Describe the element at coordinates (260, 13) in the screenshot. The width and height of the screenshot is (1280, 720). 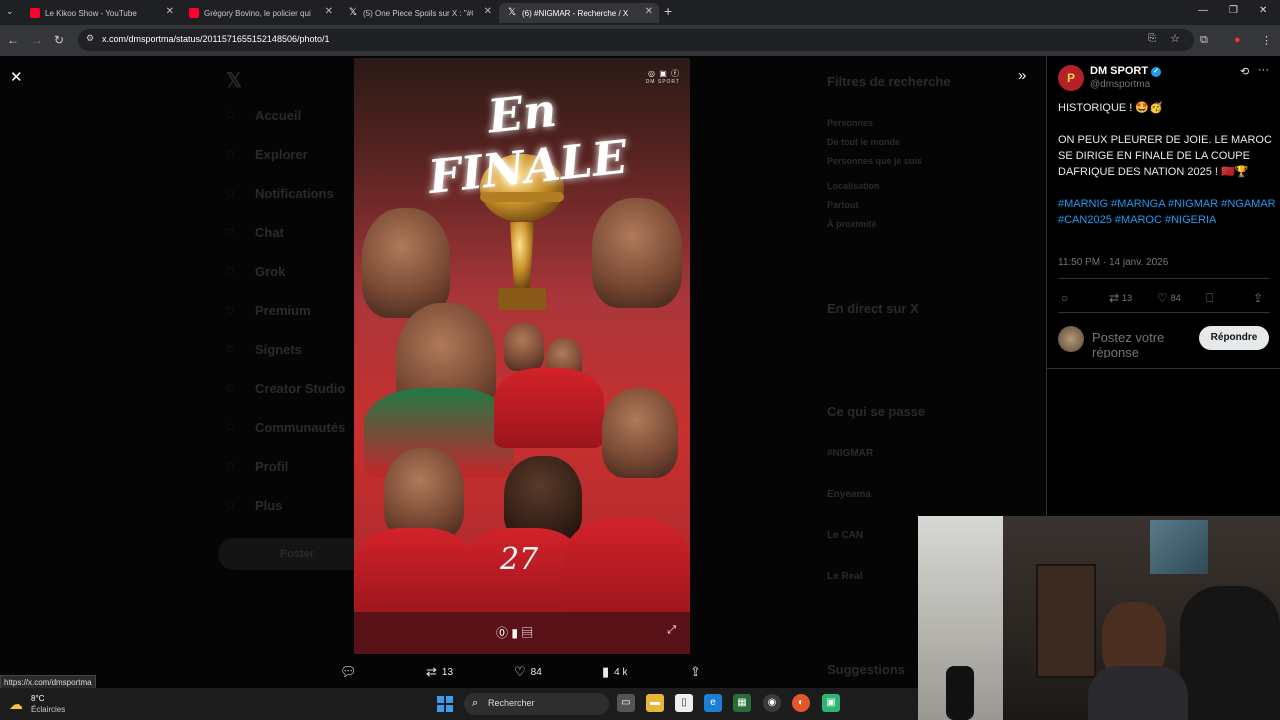
I see `tab-youtube-2: Grégory Bovino, le policier qui ✕` at that location.